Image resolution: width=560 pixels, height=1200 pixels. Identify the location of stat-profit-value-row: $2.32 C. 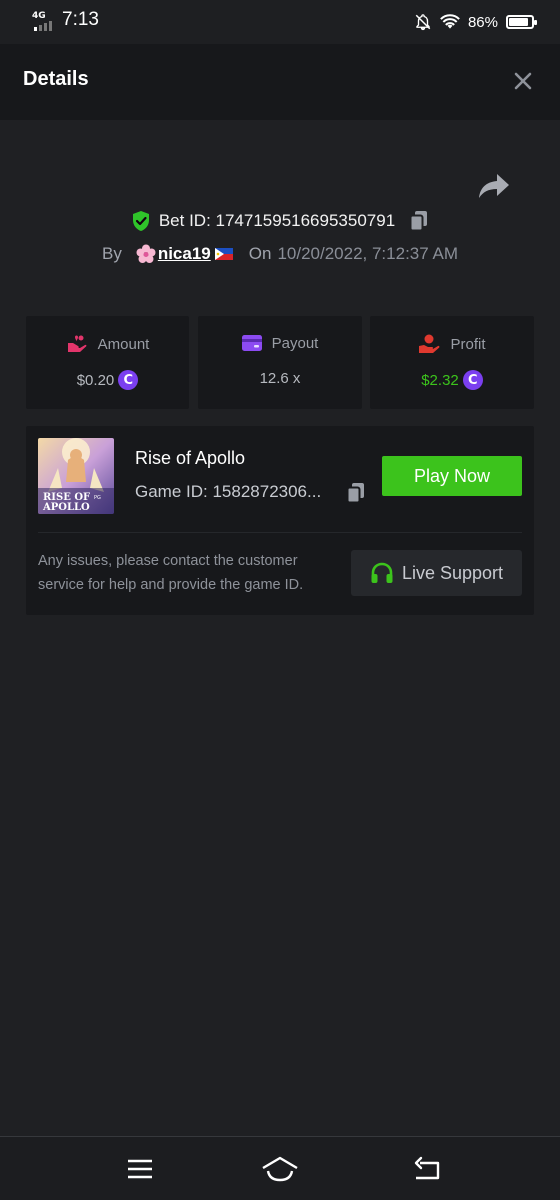
(452, 380).